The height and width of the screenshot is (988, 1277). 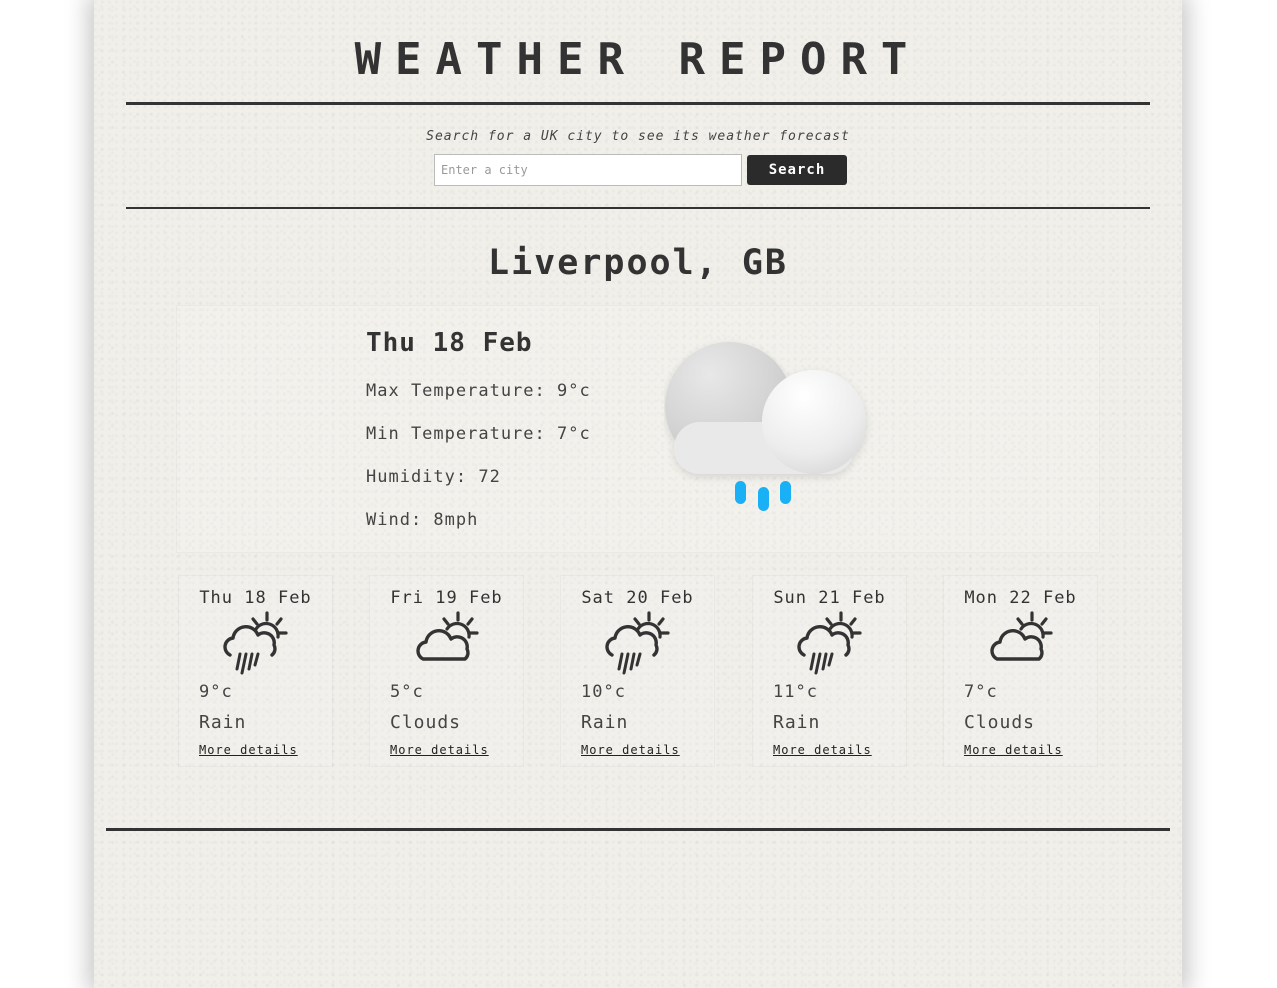 What do you see at coordinates (255, 598) in the screenshot?
I see `forecast-date: Thu 18 Feb` at bounding box center [255, 598].